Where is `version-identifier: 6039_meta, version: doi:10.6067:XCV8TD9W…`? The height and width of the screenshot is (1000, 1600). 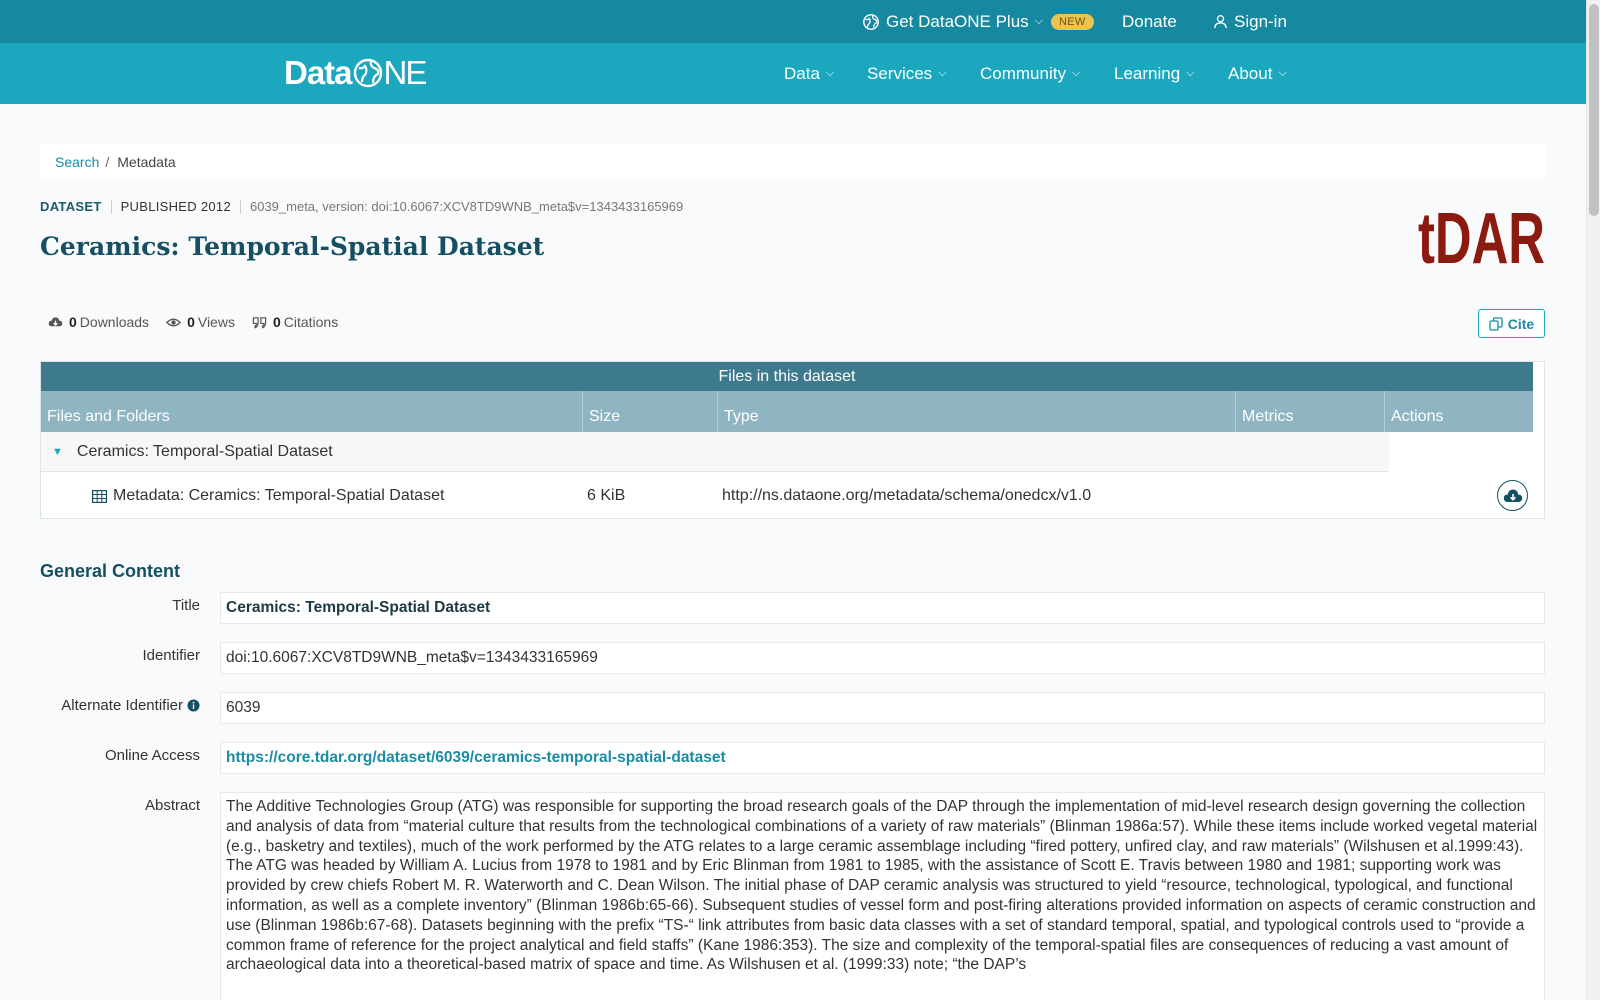 version-identifier: 6039_meta, version: doi:10.6067:XCV8TD9W… is located at coordinates (466, 206).